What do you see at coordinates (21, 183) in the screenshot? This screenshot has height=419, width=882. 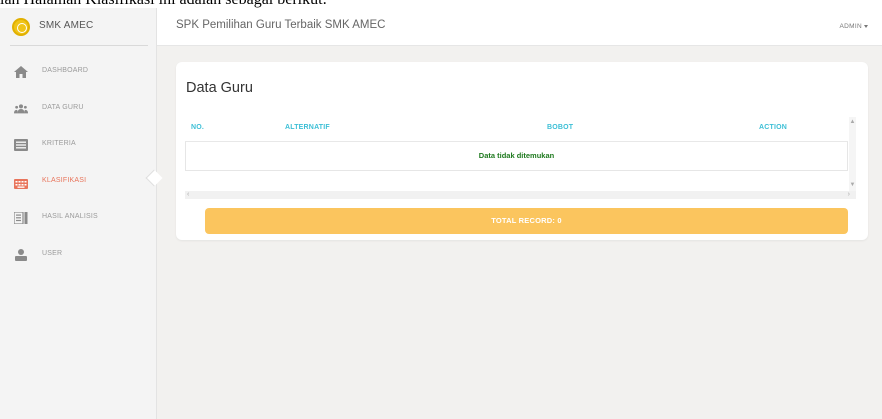 I see `keyboard-icon` at bounding box center [21, 183].